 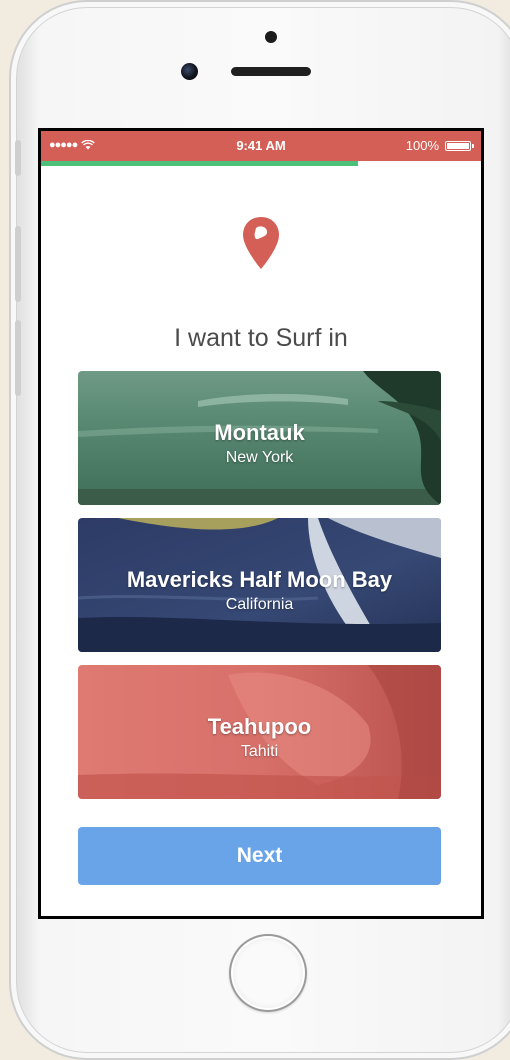 What do you see at coordinates (261, 243) in the screenshot?
I see `location-pin-icon` at bounding box center [261, 243].